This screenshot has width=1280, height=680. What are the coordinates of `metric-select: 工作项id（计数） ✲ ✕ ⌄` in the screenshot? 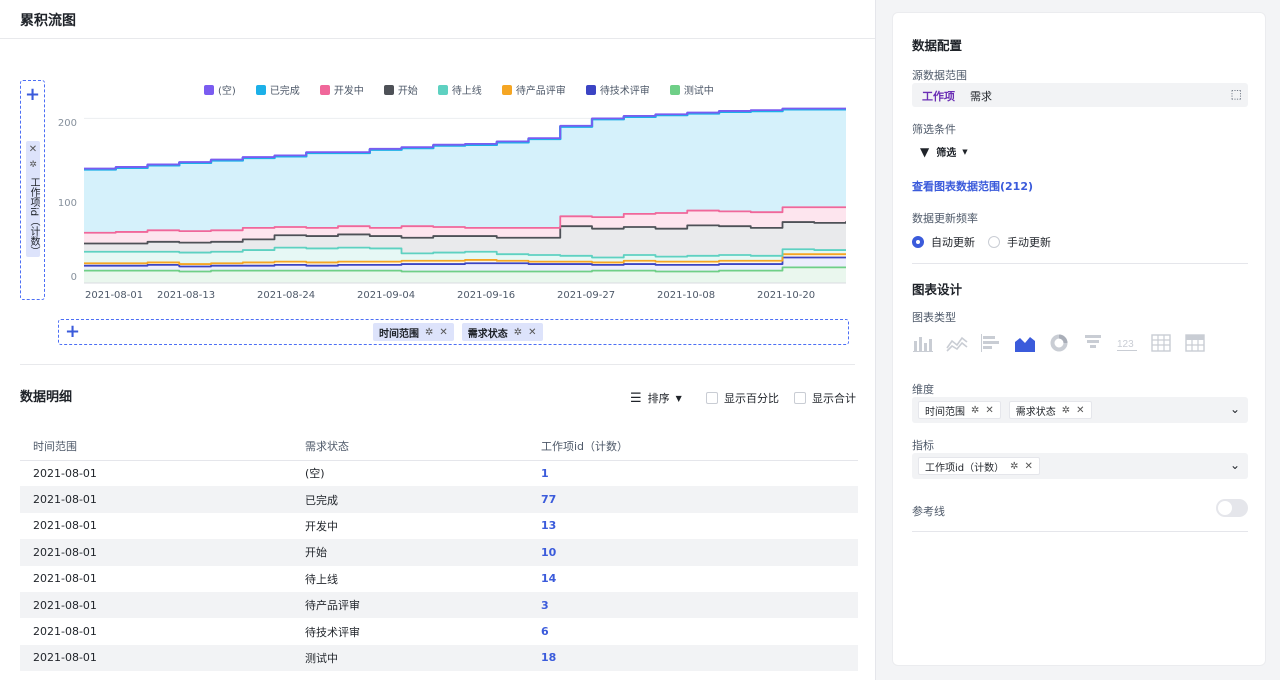 It's located at (1080, 466).